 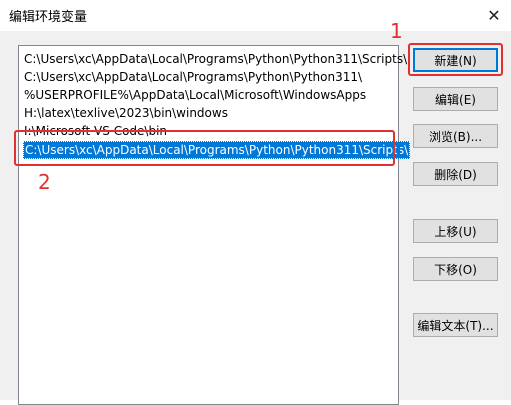 What do you see at coordinates (455, 99) in the screenshot?
I see `edit-button: 编辑(E)` at bounding box center [455, 99].